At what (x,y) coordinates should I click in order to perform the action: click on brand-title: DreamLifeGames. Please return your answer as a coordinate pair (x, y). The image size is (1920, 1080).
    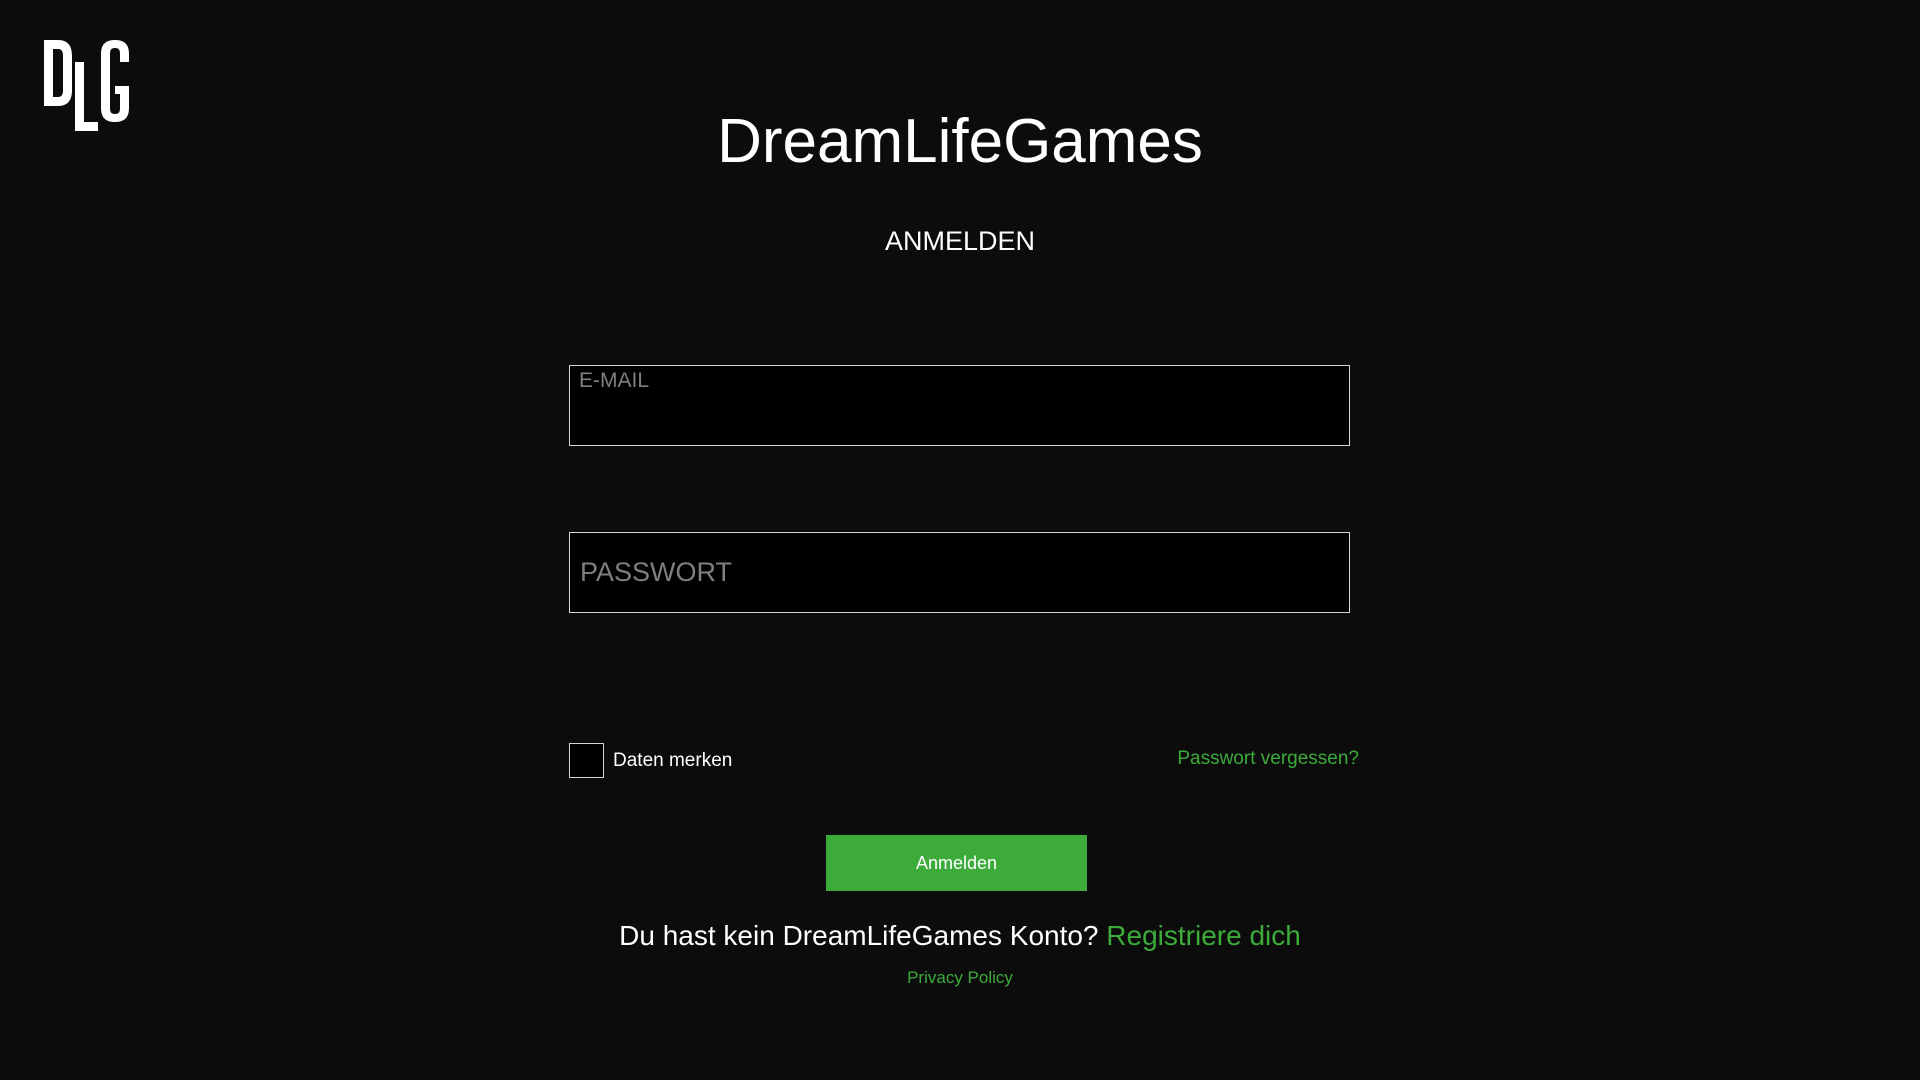
    Looking at the image, I should click on (960, 141).